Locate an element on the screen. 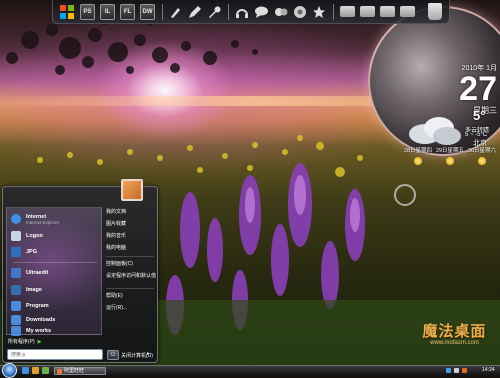  taskbar: 阿里旺旺 14:24 is located at coordinates (250, 370).